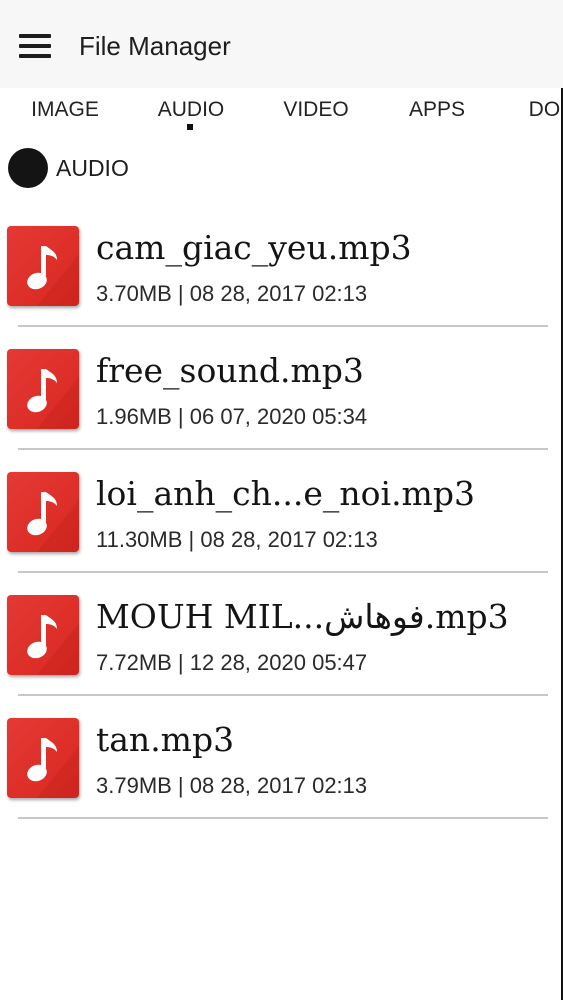  What do you see at coordinates (232, 662) in the screenshot?
I see `file-meta: 7.72MB | 12 28, 2020 05:47` at bounding box center [232, 662].